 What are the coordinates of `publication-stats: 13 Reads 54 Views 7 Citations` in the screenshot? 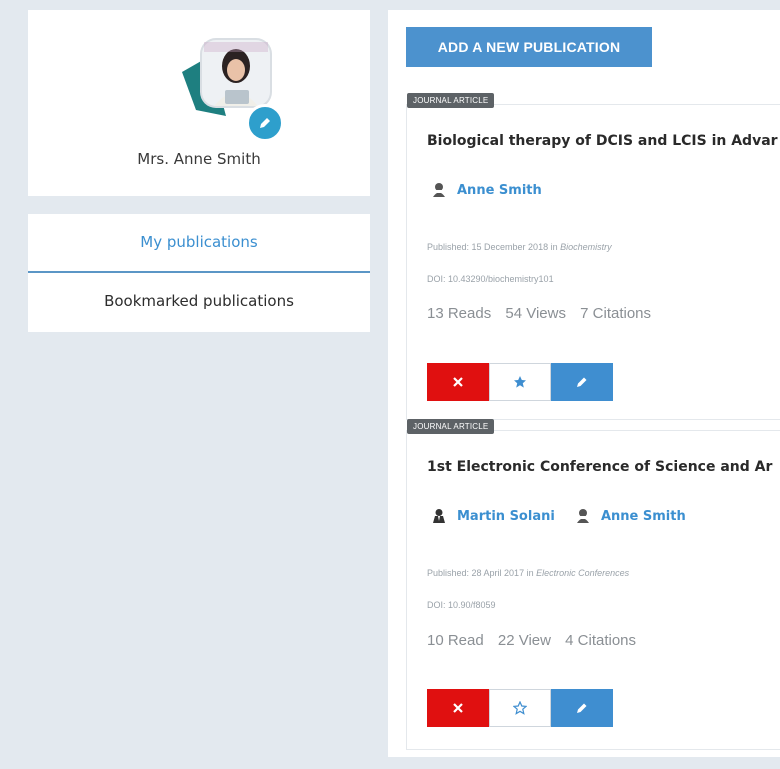 It's located at (544, 313).